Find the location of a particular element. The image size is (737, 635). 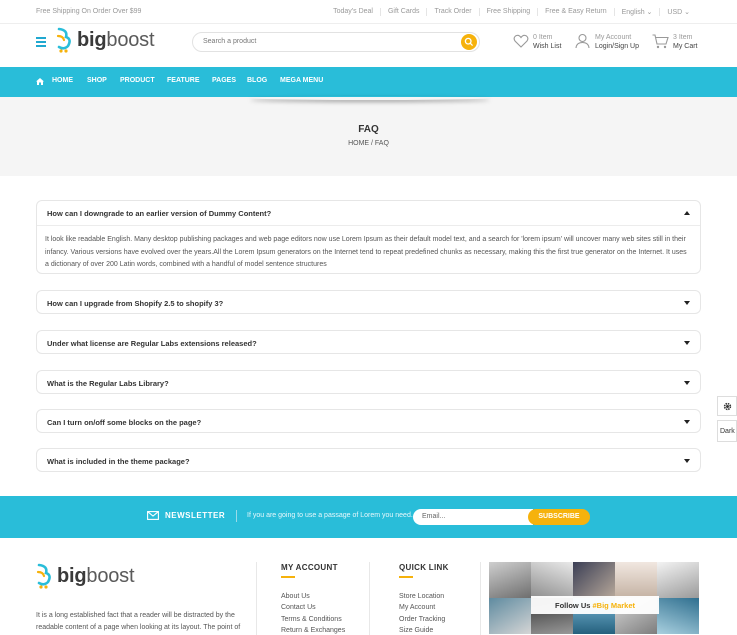

hamburger-menu-icon is located at coordinates (41, 43).